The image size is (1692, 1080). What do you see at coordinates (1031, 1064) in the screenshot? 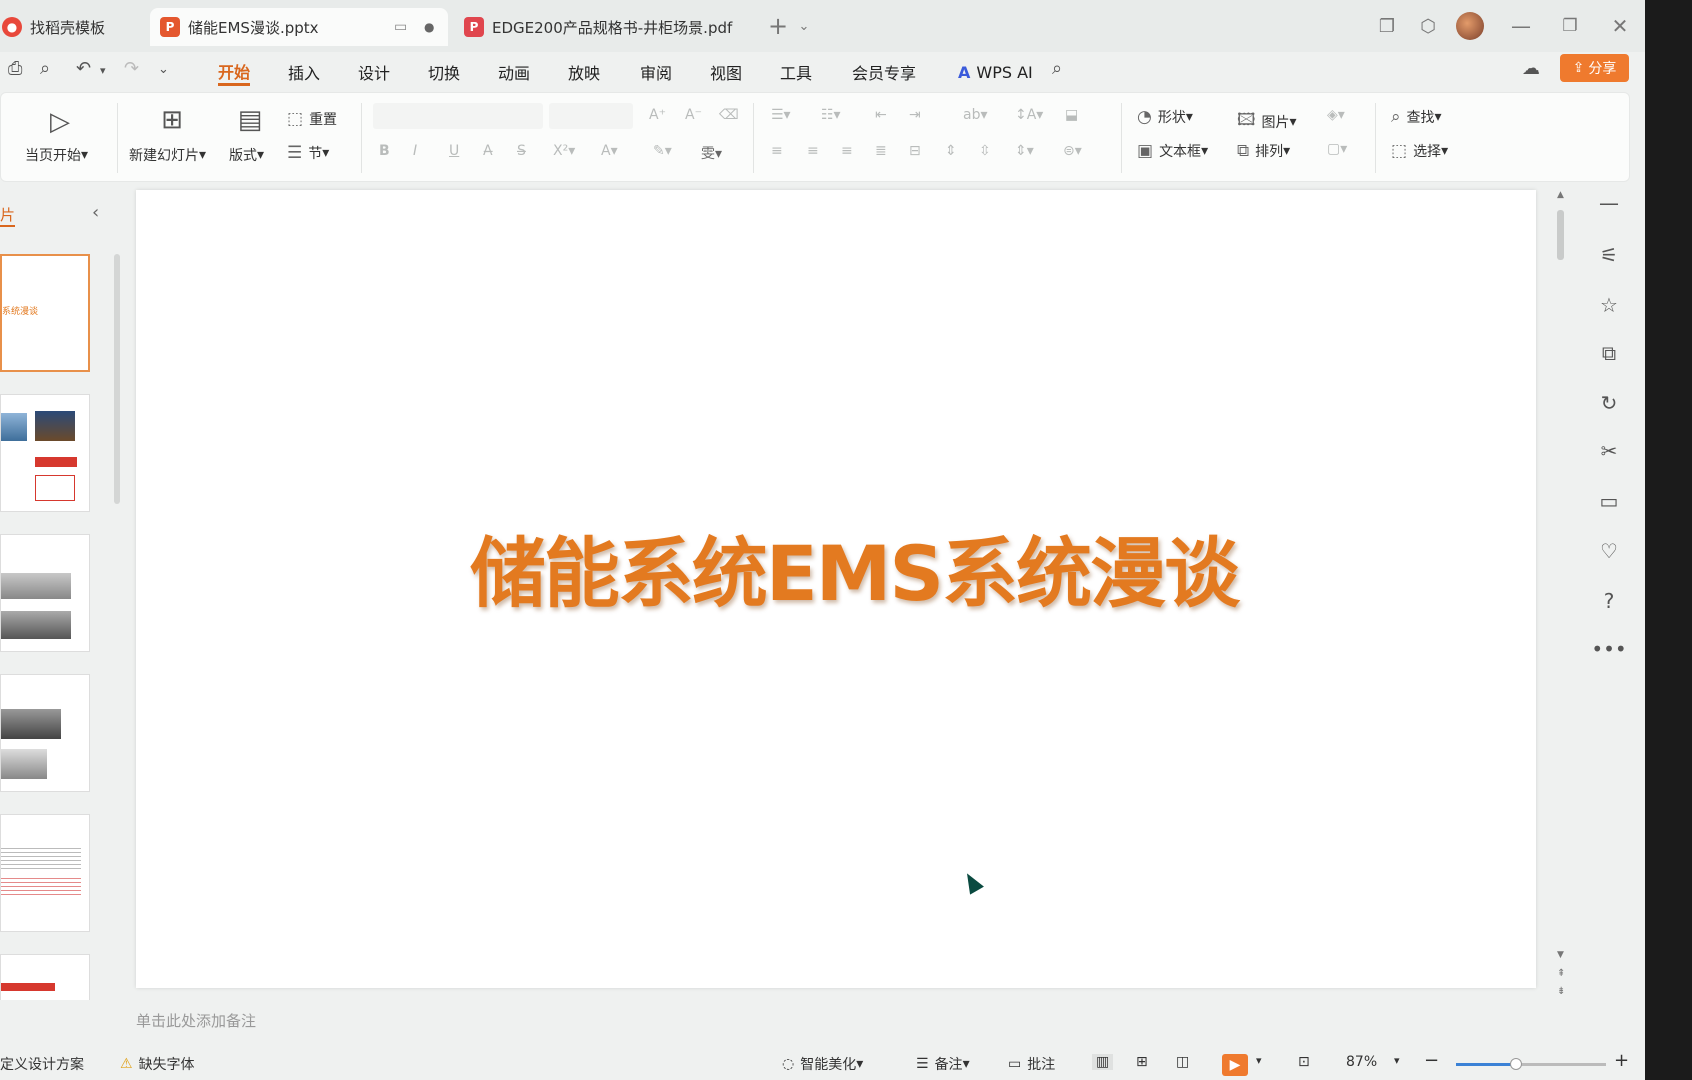
I see `comments-button: ▭ 批注` at bounding box center [1031, 1064].